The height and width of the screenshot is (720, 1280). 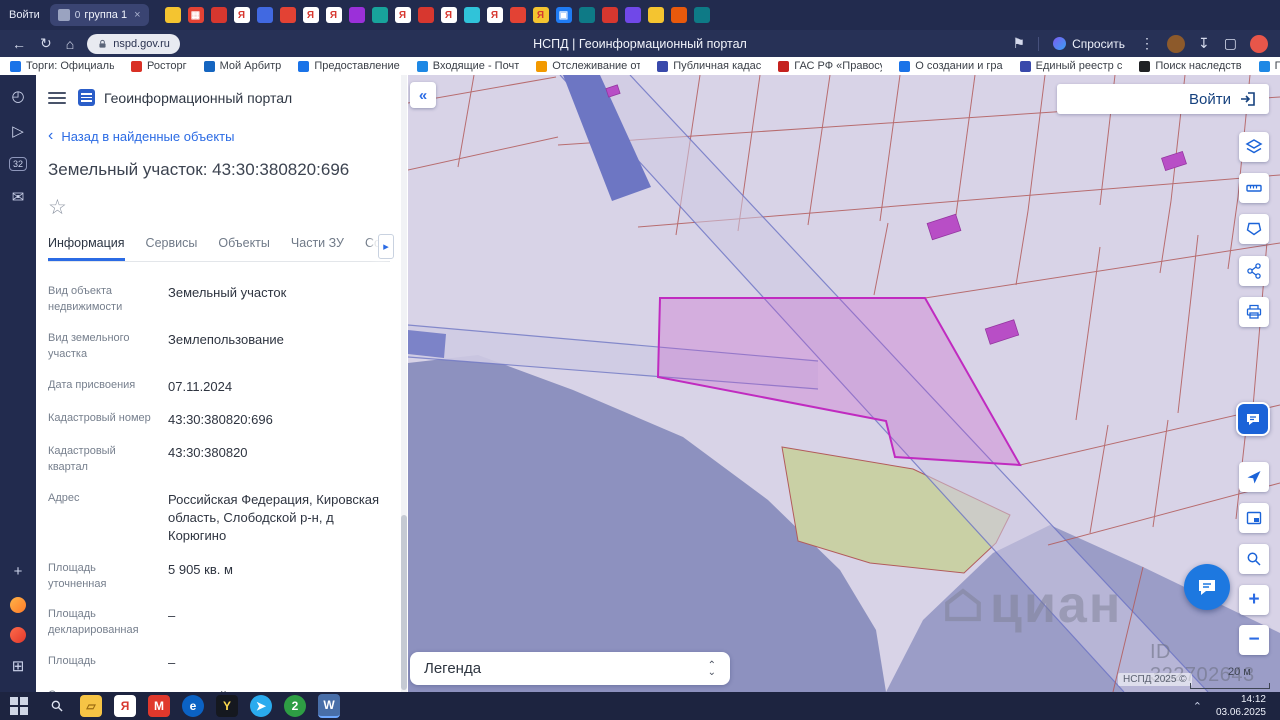 What do you see at coordinates (18, 571) in the screenshot?
I see `add-panel-icon: +` at bounding box center [18, 571].